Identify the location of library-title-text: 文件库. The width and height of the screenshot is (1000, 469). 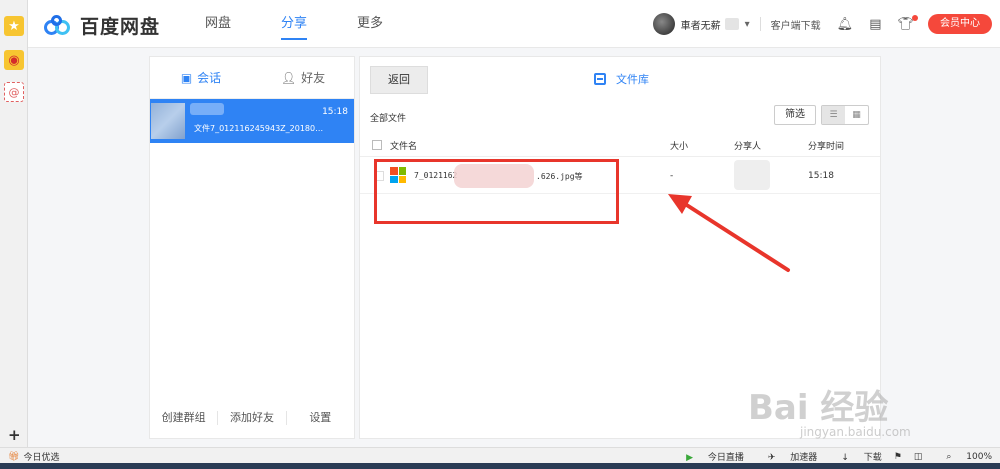
(632, 79).